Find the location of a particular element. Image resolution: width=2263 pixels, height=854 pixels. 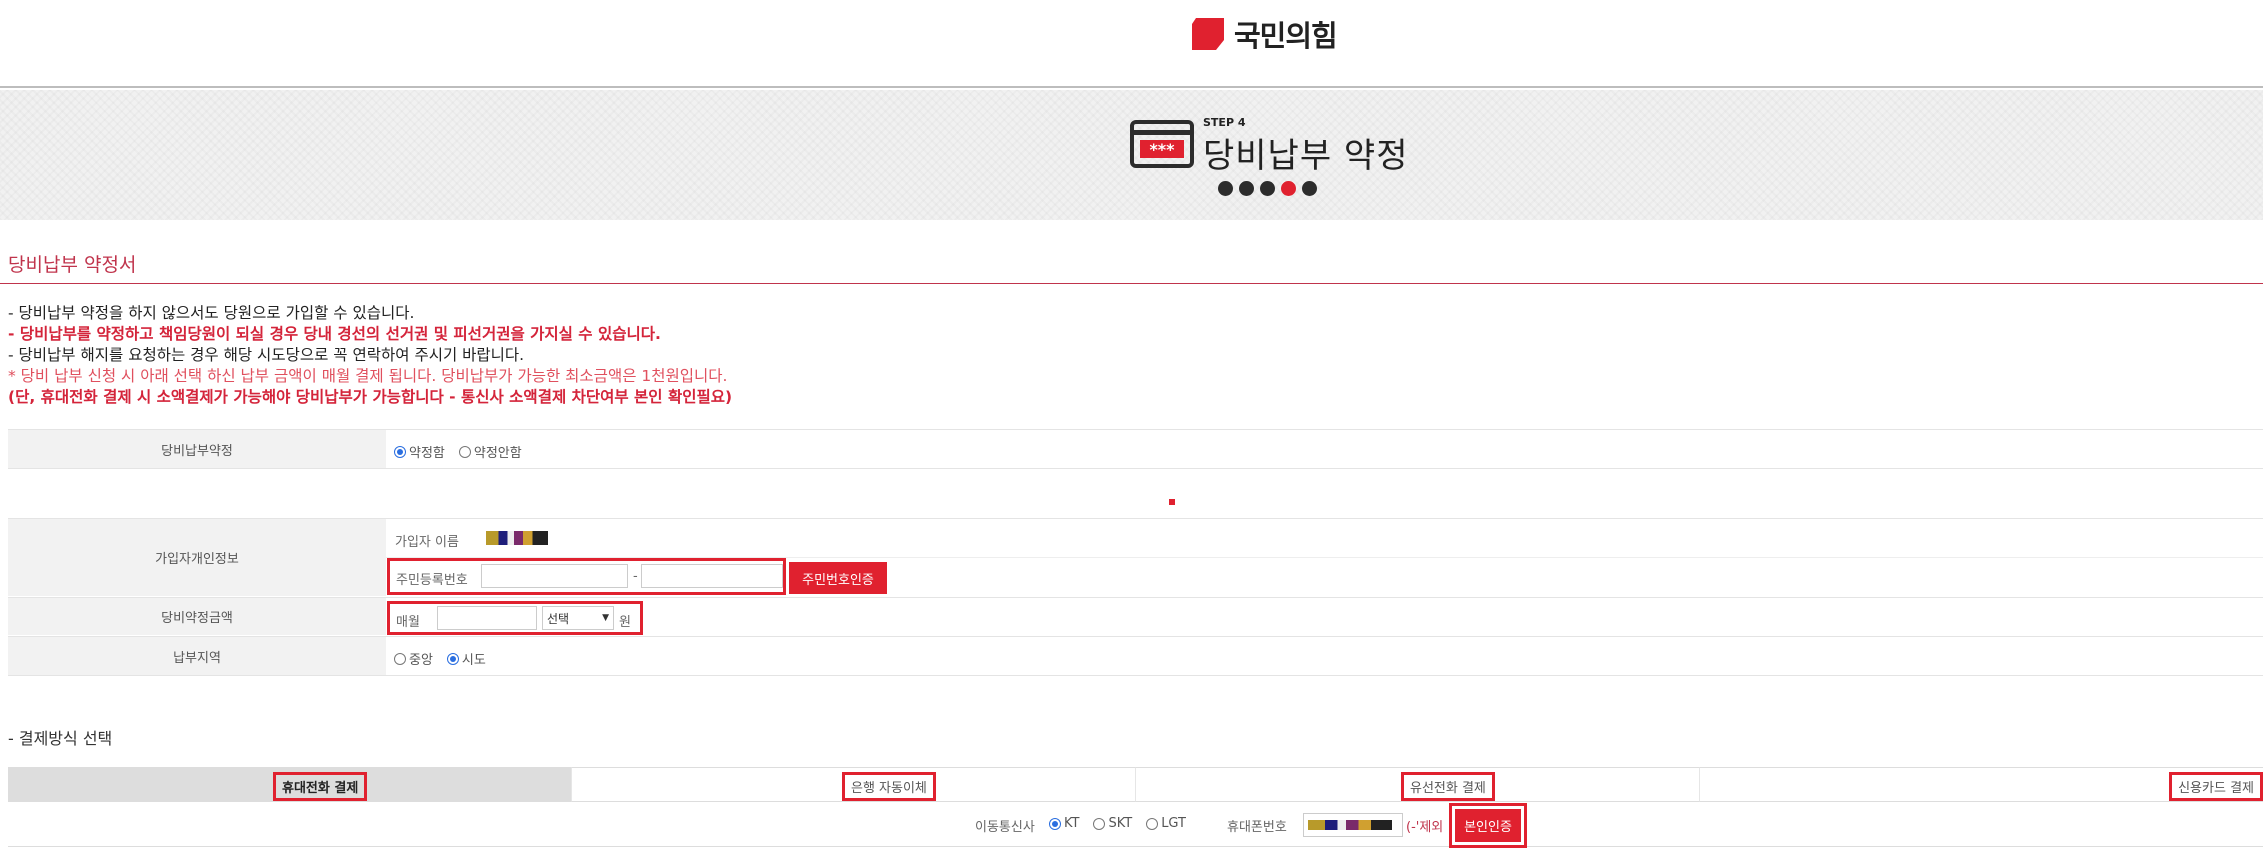

carrier-option-kt: KT is located at coordinates (1064, 823).